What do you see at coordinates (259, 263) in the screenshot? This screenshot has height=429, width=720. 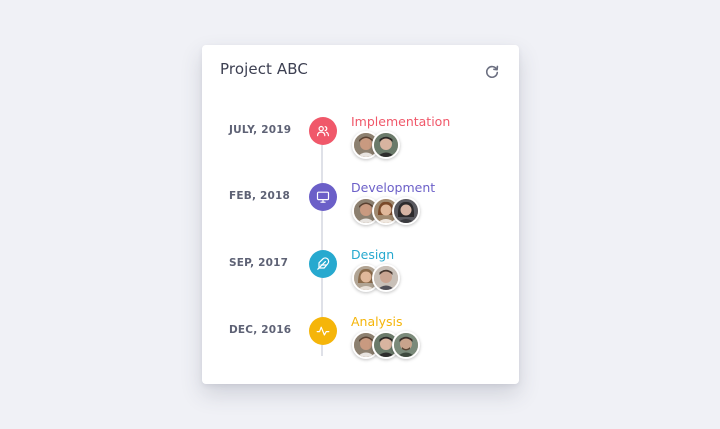 I see `timeline-date: SEP, 2017` at bounding box center [259, 263].